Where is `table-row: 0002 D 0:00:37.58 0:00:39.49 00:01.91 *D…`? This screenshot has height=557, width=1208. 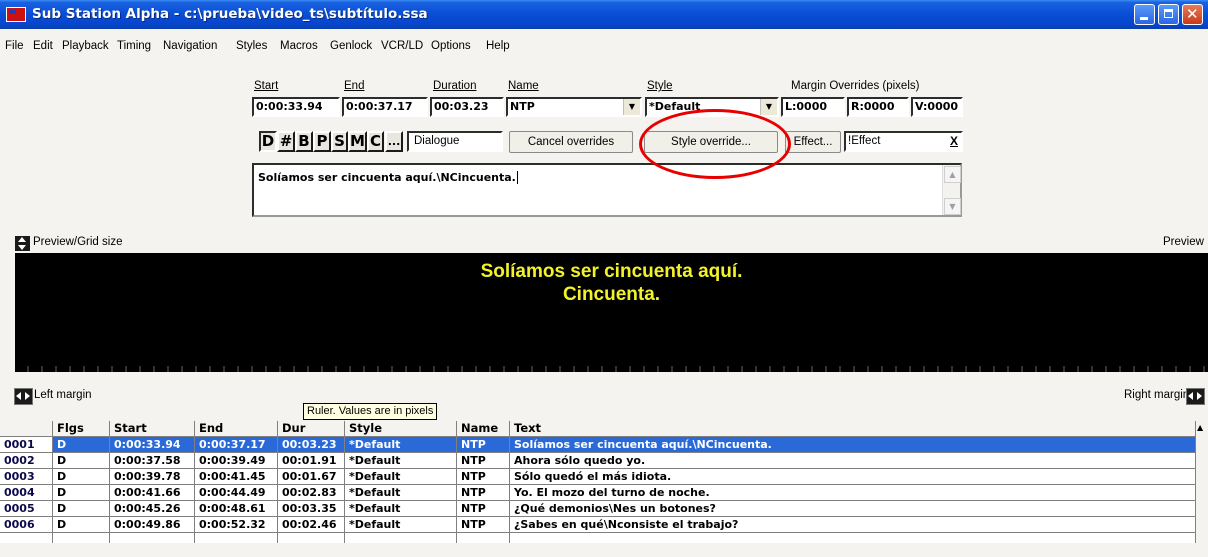 table-row: 0002 D 0:00:37.58 0:00:39.49 00:01.91 *D… is located at coordinates (598, 461).